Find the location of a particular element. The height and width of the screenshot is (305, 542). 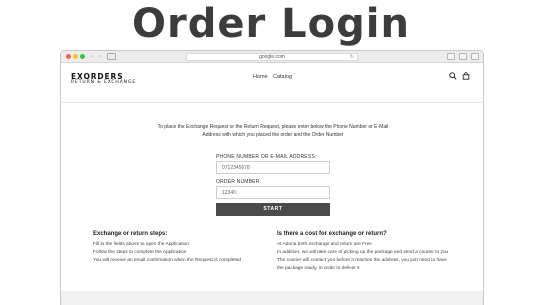

footer-band is located at coordinates (272, 298).